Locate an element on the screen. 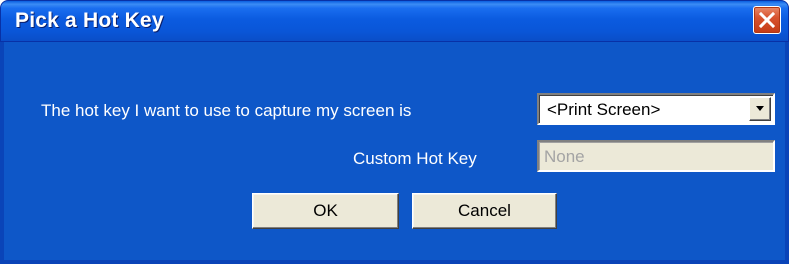 The height and width of the screenshot is (264, 789). hotkey-select: <Print Screen> is located at coordinates (656, 109).